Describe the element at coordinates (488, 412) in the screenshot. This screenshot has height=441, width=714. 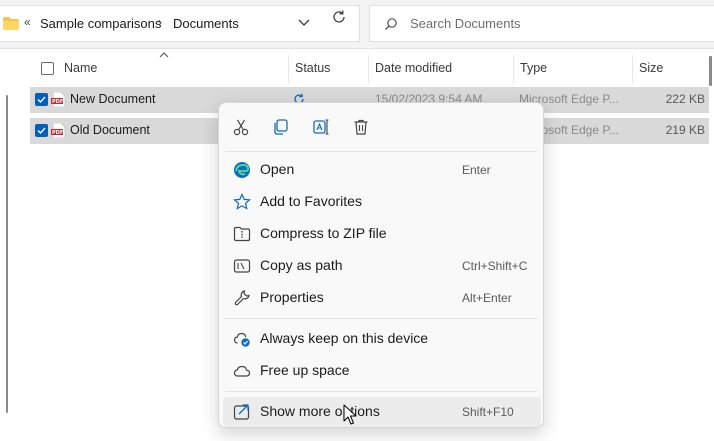
I see `menu-item-shortcut: Shift+F10` at that location.